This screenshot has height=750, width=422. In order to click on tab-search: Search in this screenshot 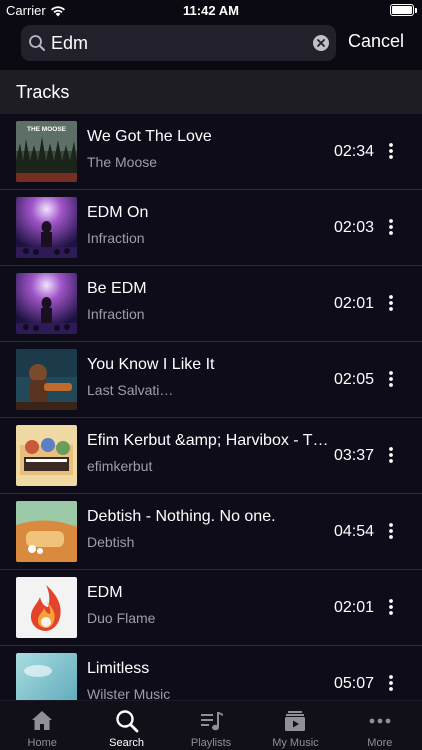, I will do `click(126, 725)`.